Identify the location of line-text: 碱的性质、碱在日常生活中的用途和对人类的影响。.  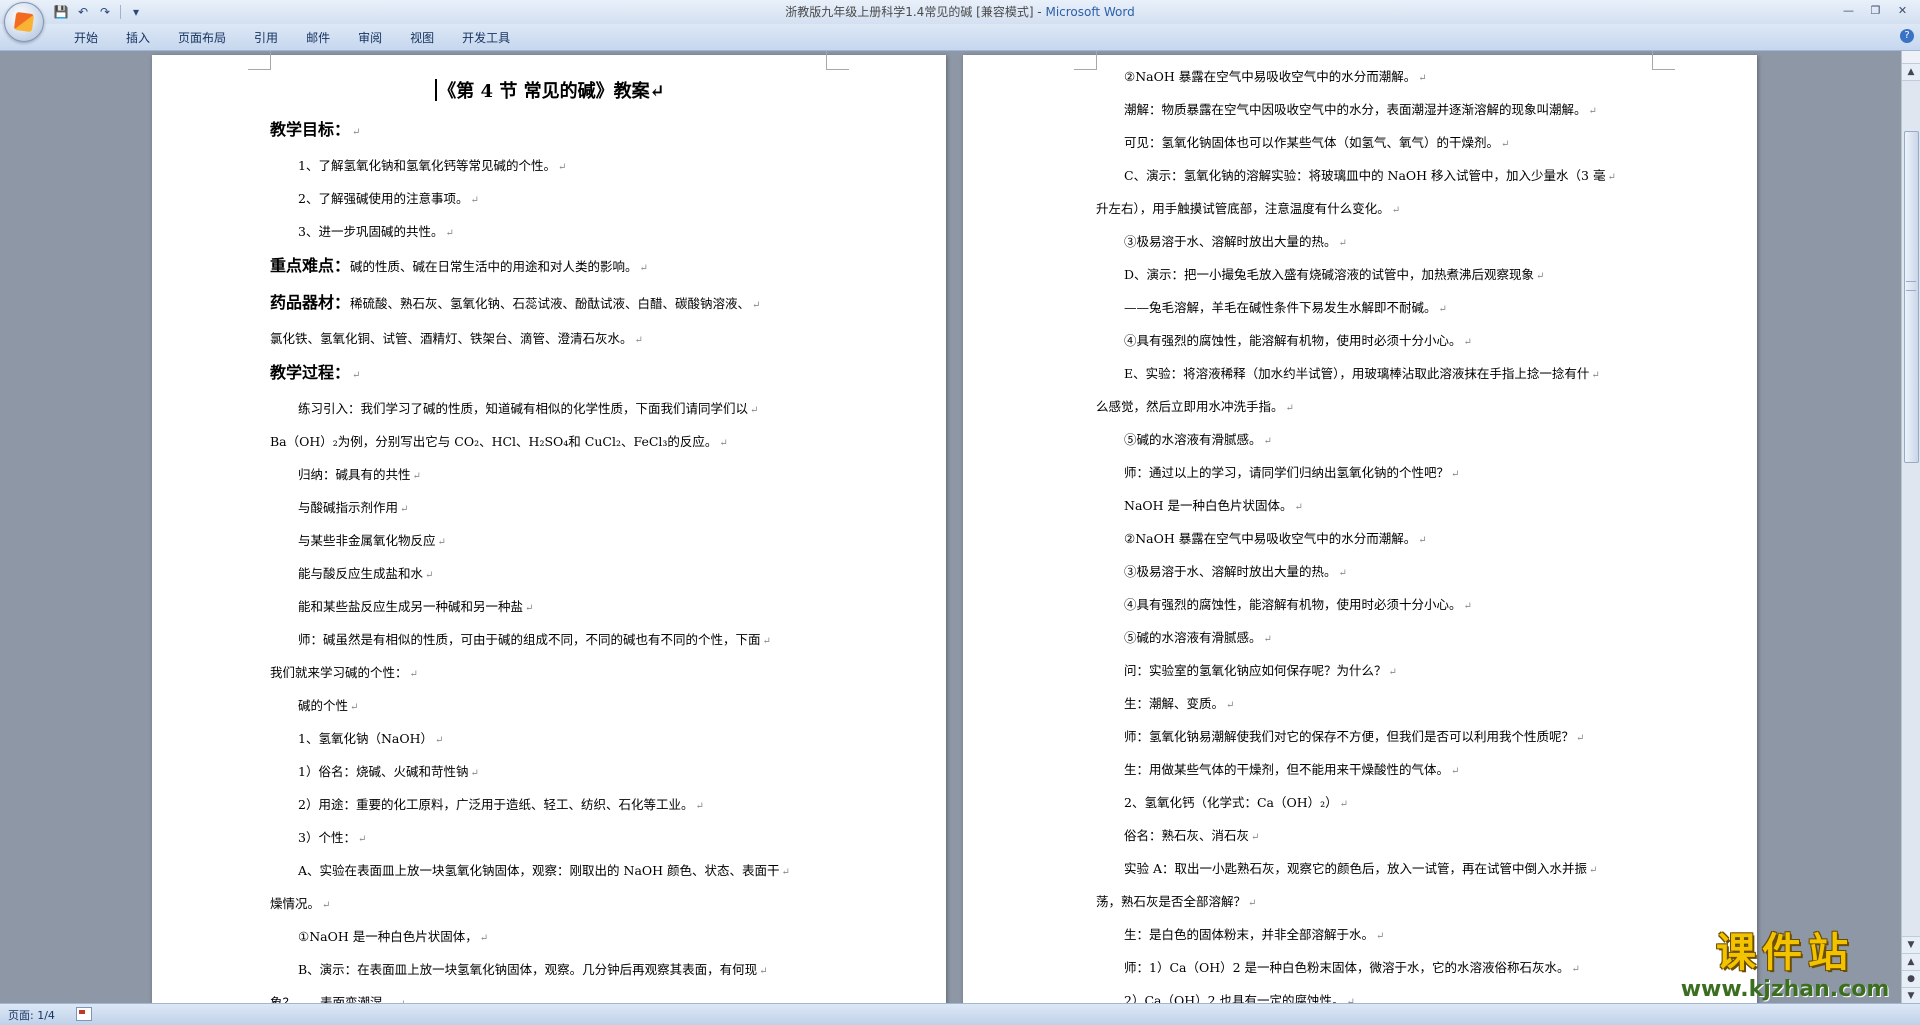
(494, 266).